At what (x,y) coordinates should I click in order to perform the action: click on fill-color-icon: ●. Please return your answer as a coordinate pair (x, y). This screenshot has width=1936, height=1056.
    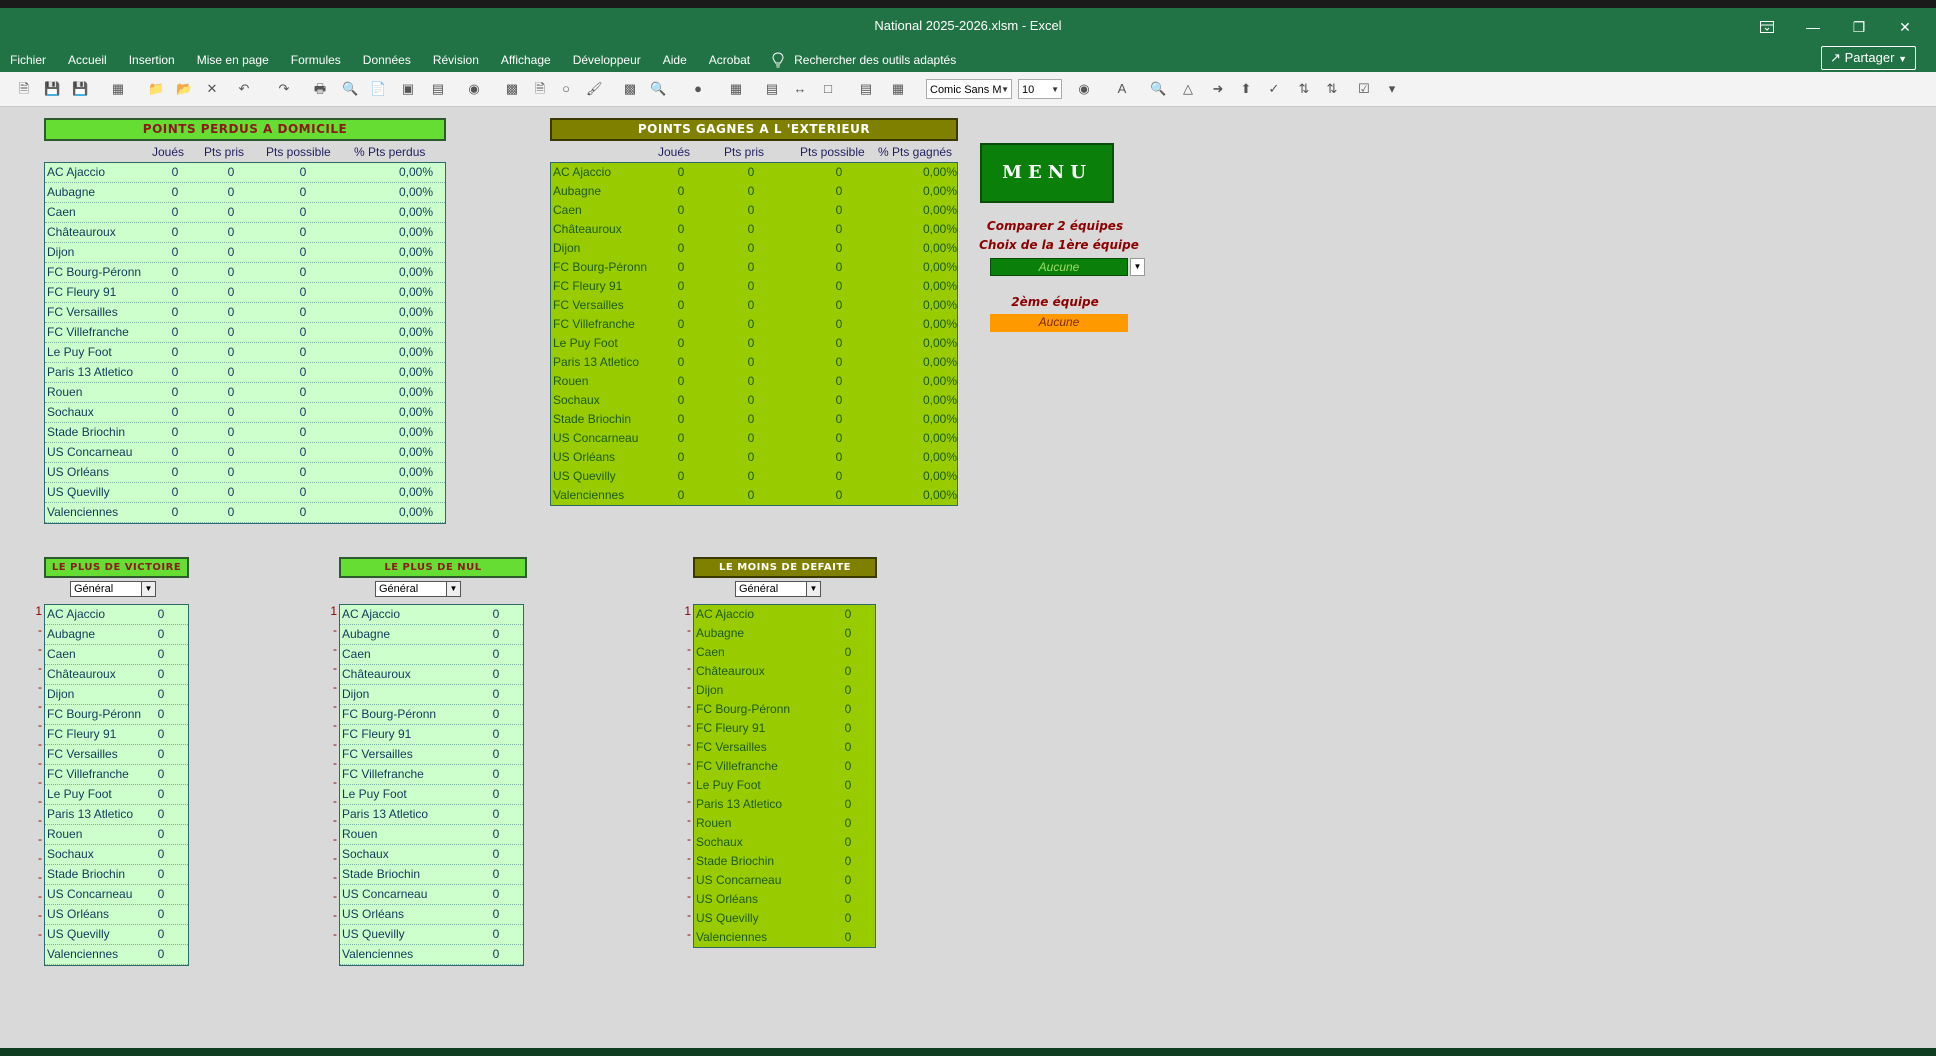
    Looking at the image, I should click on (698, 89).